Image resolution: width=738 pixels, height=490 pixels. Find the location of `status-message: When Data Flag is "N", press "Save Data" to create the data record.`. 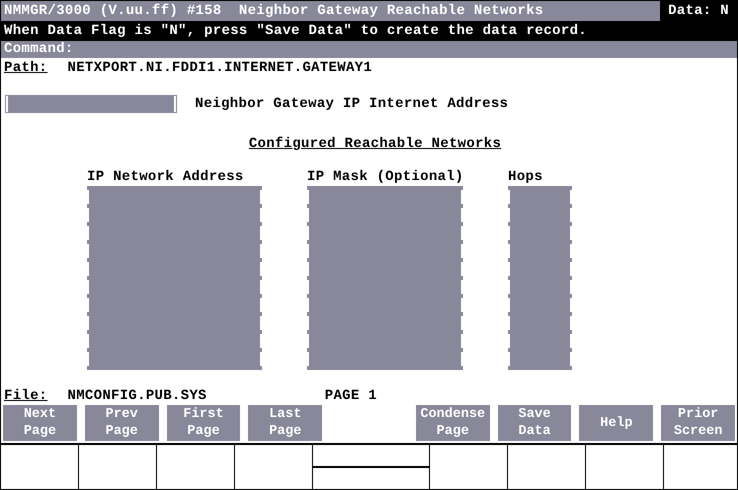

status-message: When Data Flag is "N", press "Save Data" to create the data record. is located at coordinates (369, 31).